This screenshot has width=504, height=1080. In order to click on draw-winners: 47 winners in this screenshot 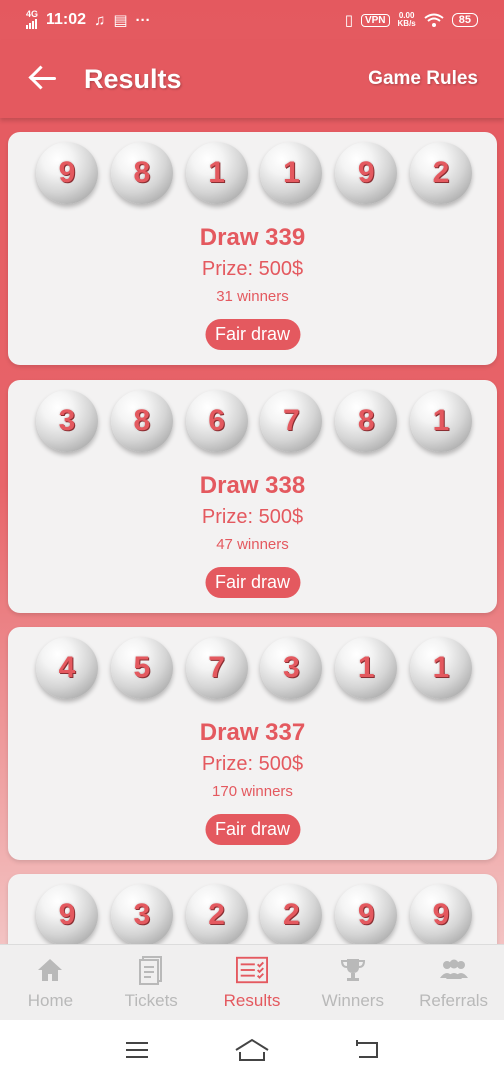, I will do `click(252, 544)`.